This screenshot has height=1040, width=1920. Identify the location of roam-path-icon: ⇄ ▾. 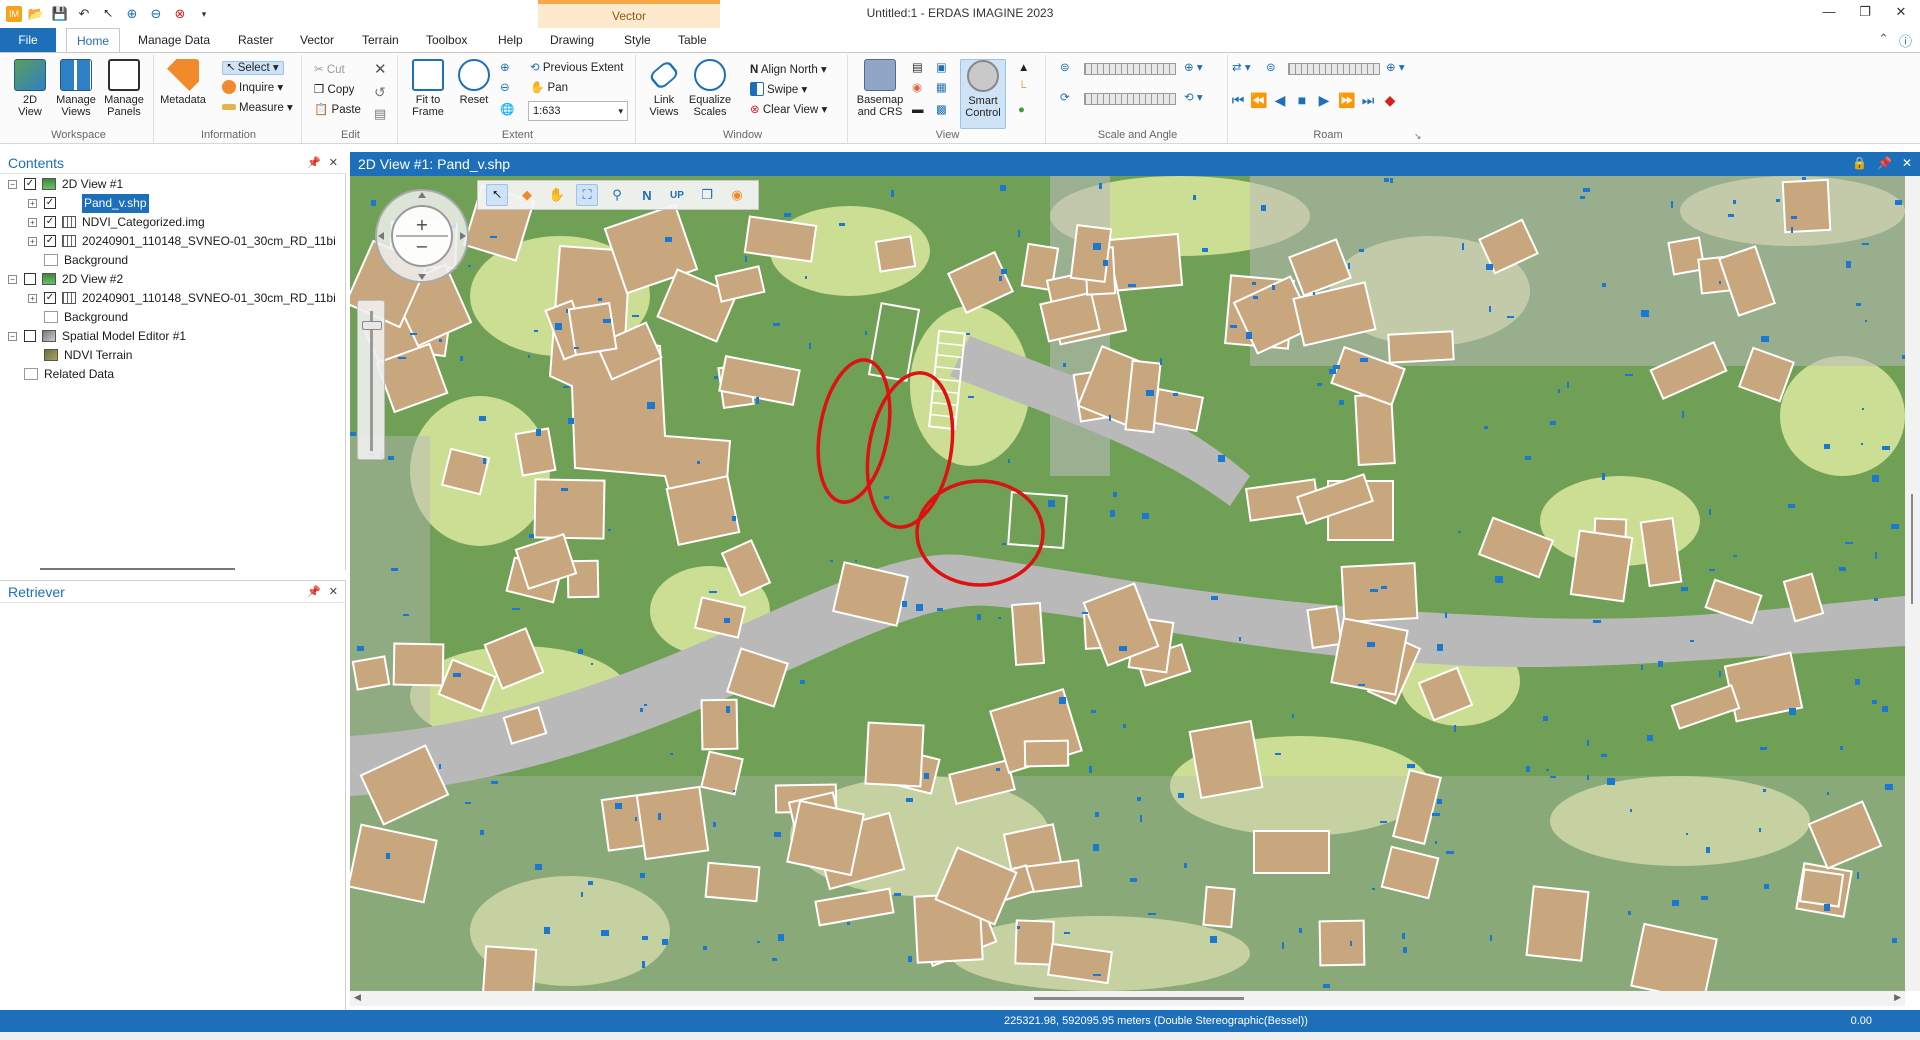
(1241, 68).